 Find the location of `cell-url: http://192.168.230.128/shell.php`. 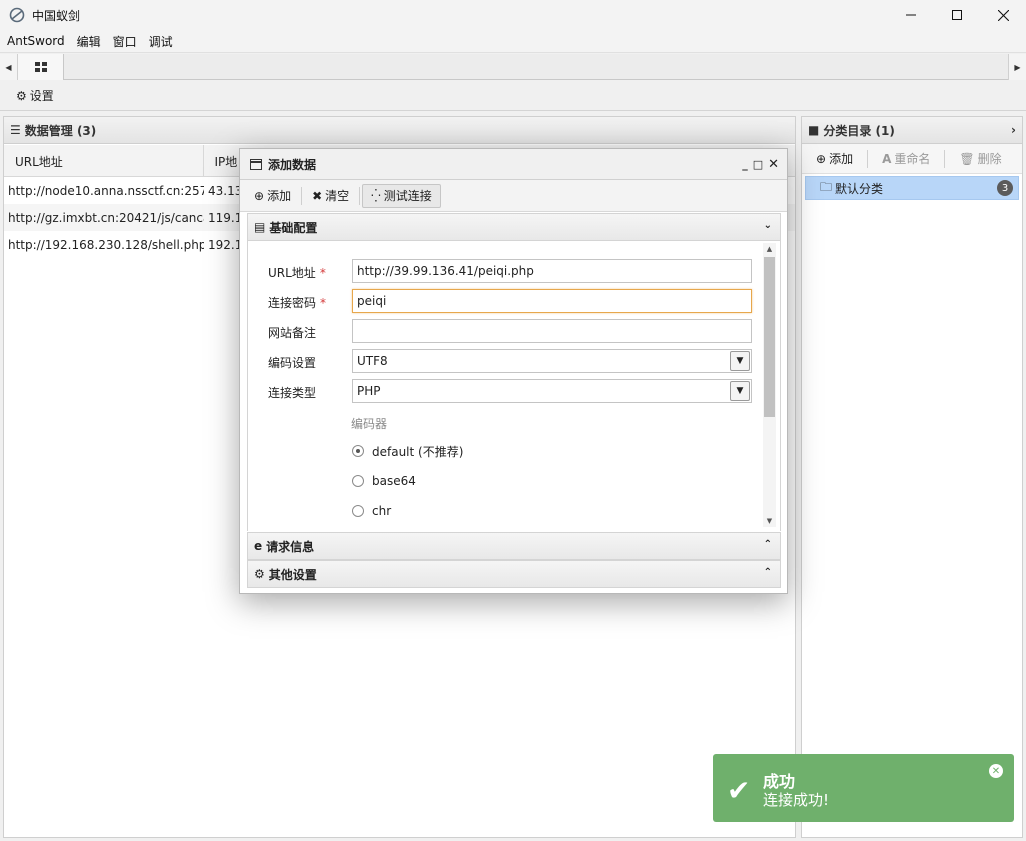

cell-url: http://192.168.230.128/shell.php is located at coordinates (106, 244).